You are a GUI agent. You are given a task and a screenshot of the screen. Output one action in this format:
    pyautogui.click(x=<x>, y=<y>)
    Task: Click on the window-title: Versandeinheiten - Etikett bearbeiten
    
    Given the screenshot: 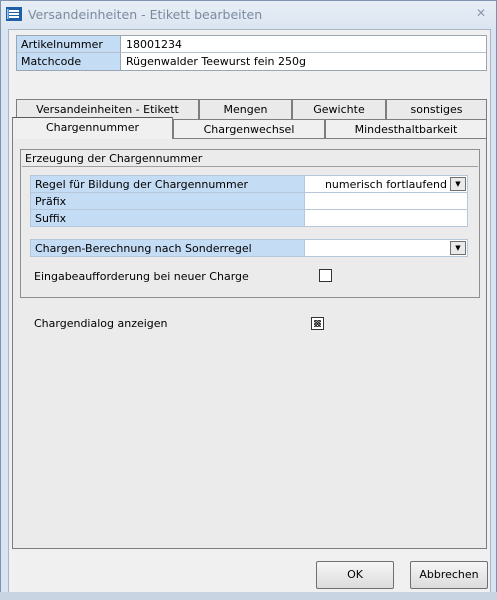 What is the action you would take?
    pyautogui.click(x=145, y=14)
    